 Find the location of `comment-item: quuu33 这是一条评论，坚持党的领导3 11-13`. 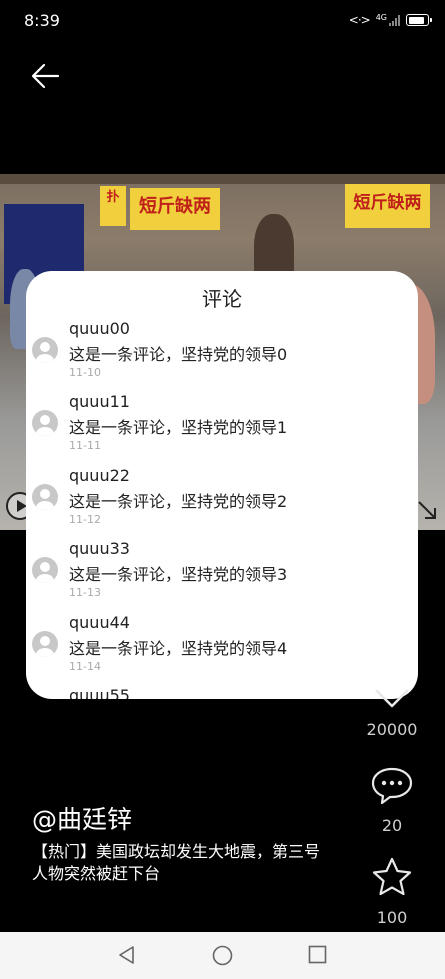

comment-item: quuu33 这是一条评论，坚持党的领导3 11-13 is located at coordinates (222, 573).